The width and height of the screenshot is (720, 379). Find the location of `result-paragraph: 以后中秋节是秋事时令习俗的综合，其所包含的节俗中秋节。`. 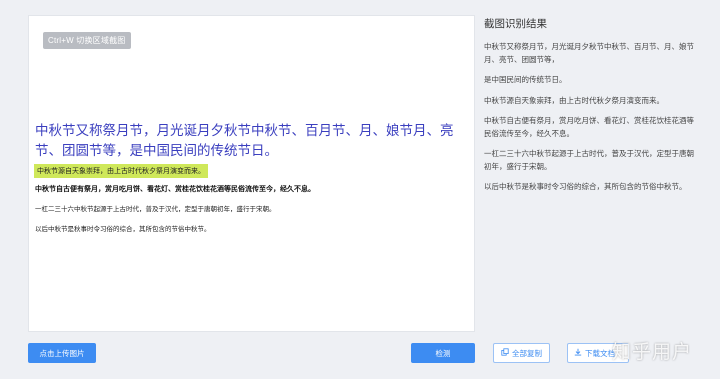

result-paragraph: 以后中秋节是秋事时令习俗的综合，其所包含的节俗中秋节。 is located at coordinates (585, 186).